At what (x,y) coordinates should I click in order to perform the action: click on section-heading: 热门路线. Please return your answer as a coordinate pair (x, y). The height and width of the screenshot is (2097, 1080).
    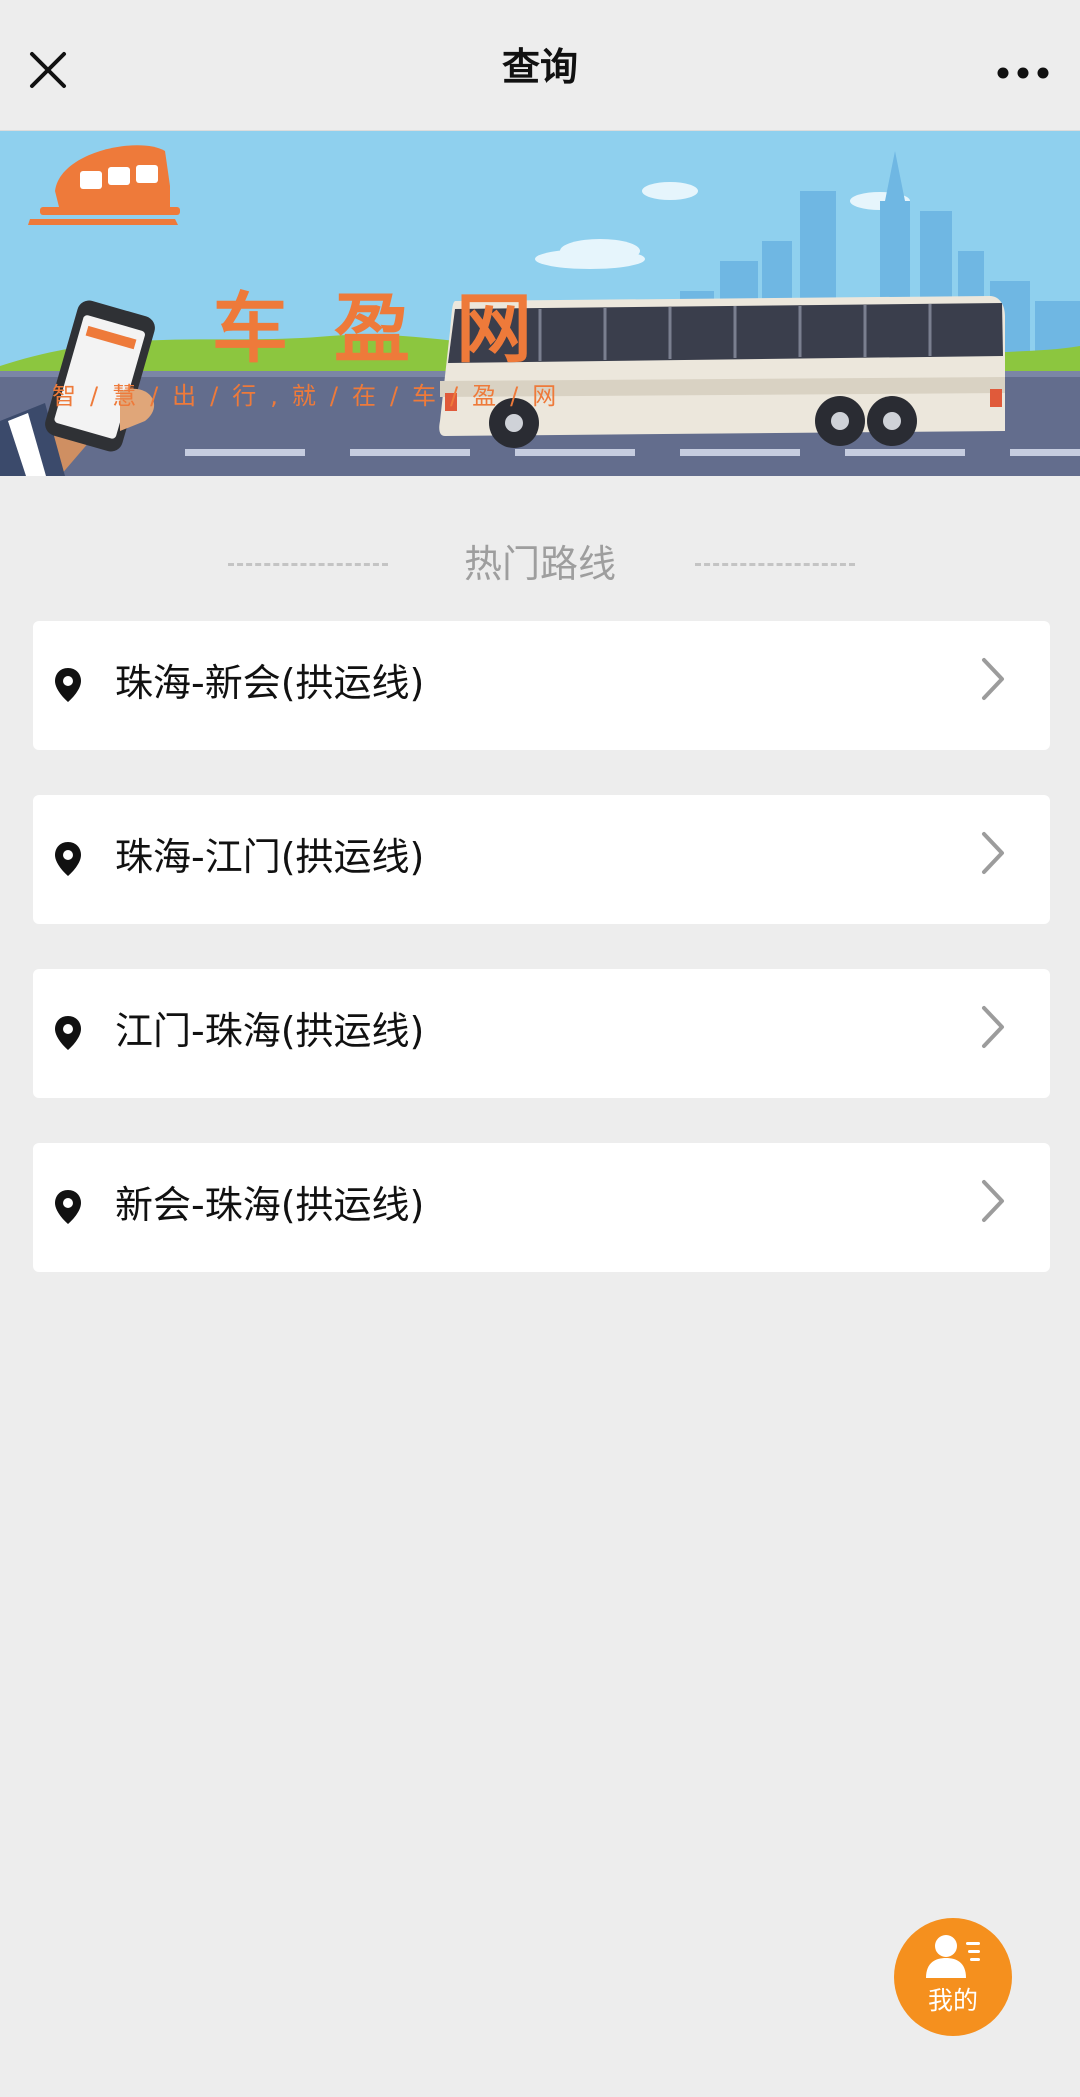
    Looking at the image, I should click on (540, 565).